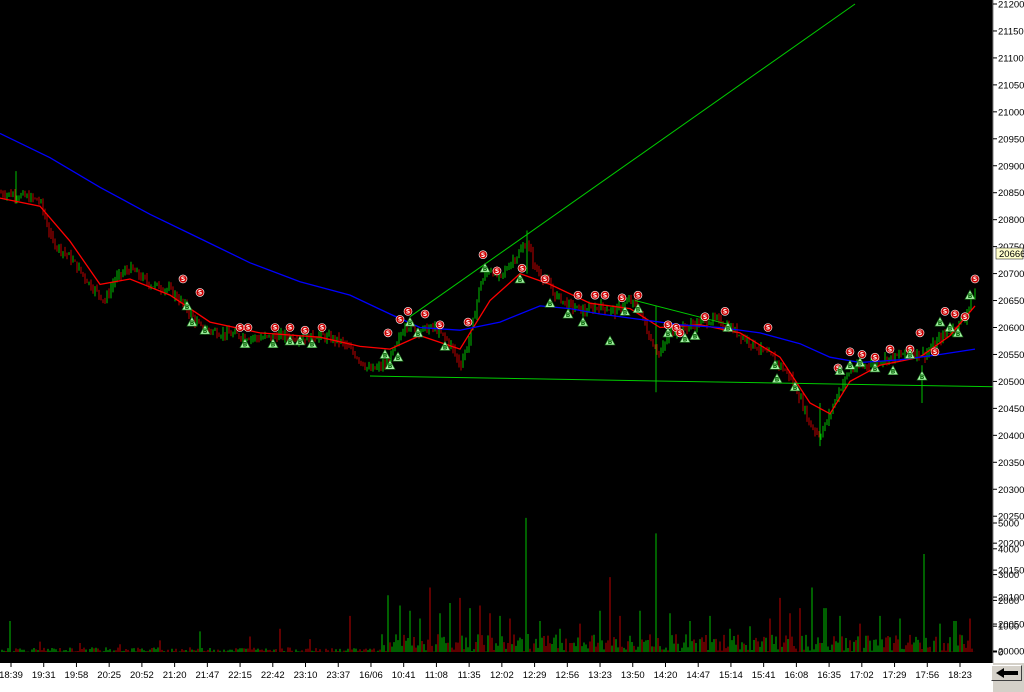 The image size is (1024, 692). I want to click on time-tick-label: 23:10, so click(306, 675).